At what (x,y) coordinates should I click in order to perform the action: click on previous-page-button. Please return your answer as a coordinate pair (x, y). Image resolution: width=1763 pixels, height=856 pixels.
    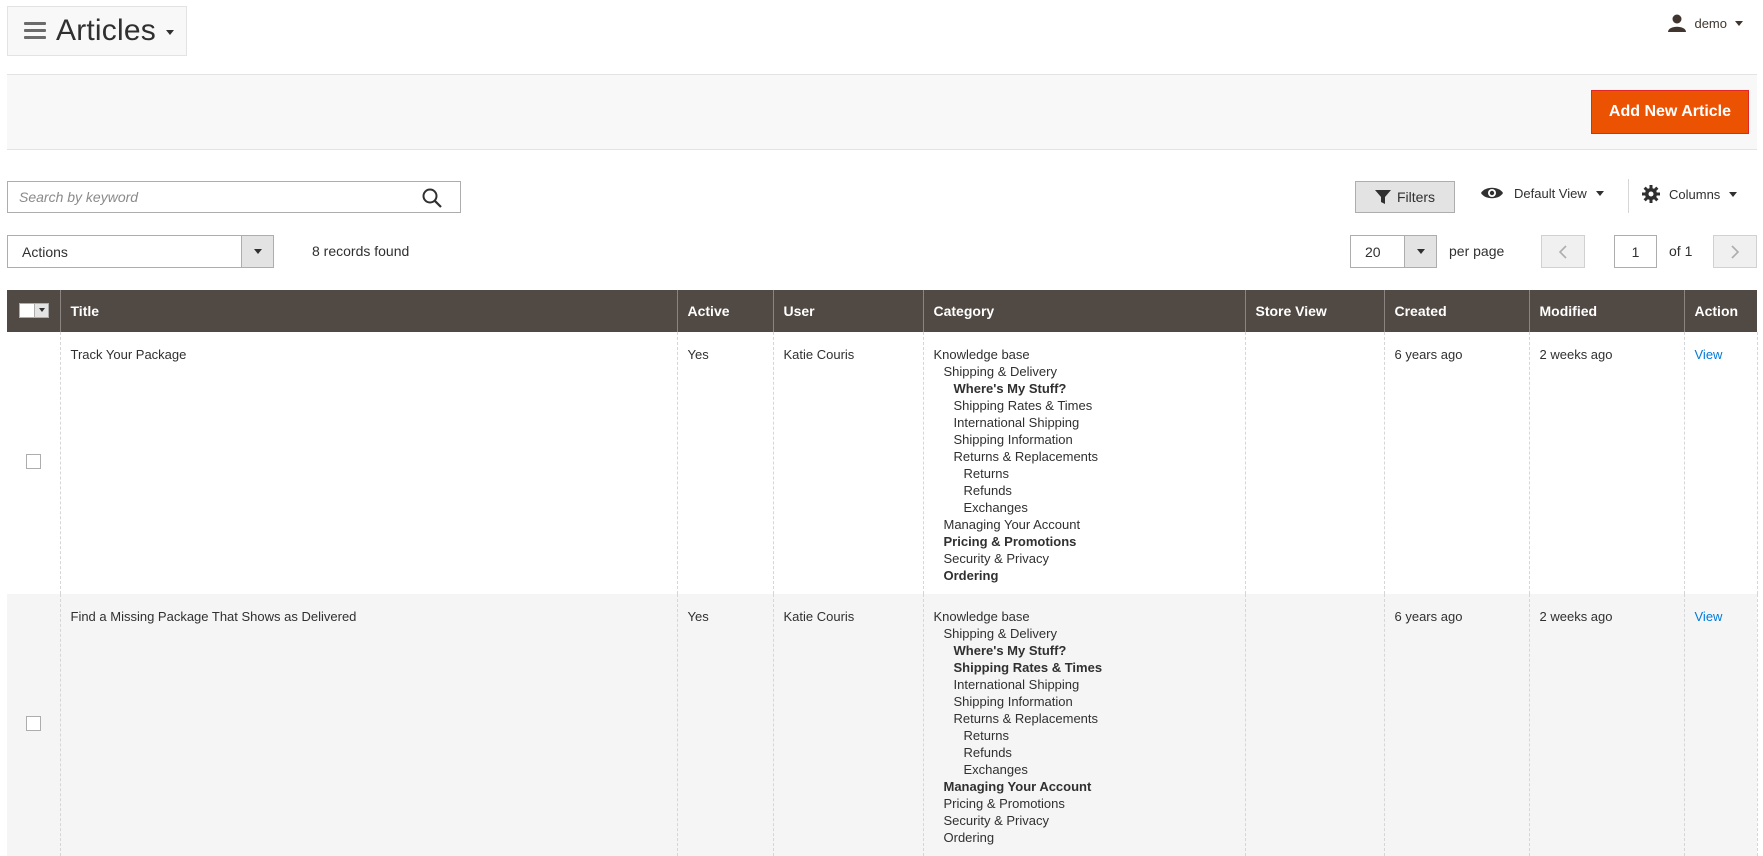
    Looking at the image, I should click on (1563, 251).